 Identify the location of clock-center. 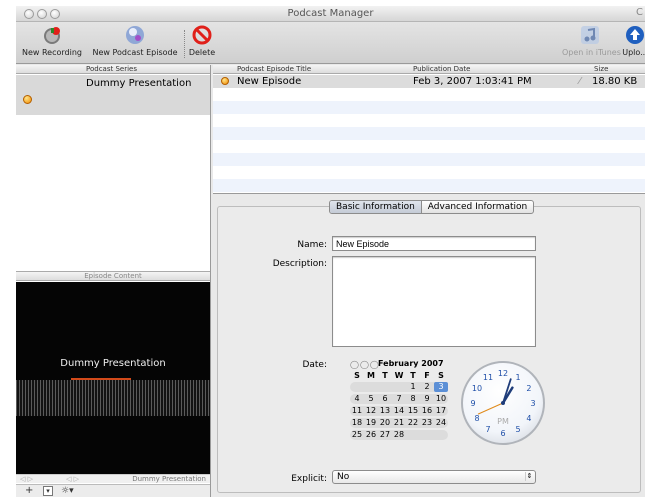
(503, 403).